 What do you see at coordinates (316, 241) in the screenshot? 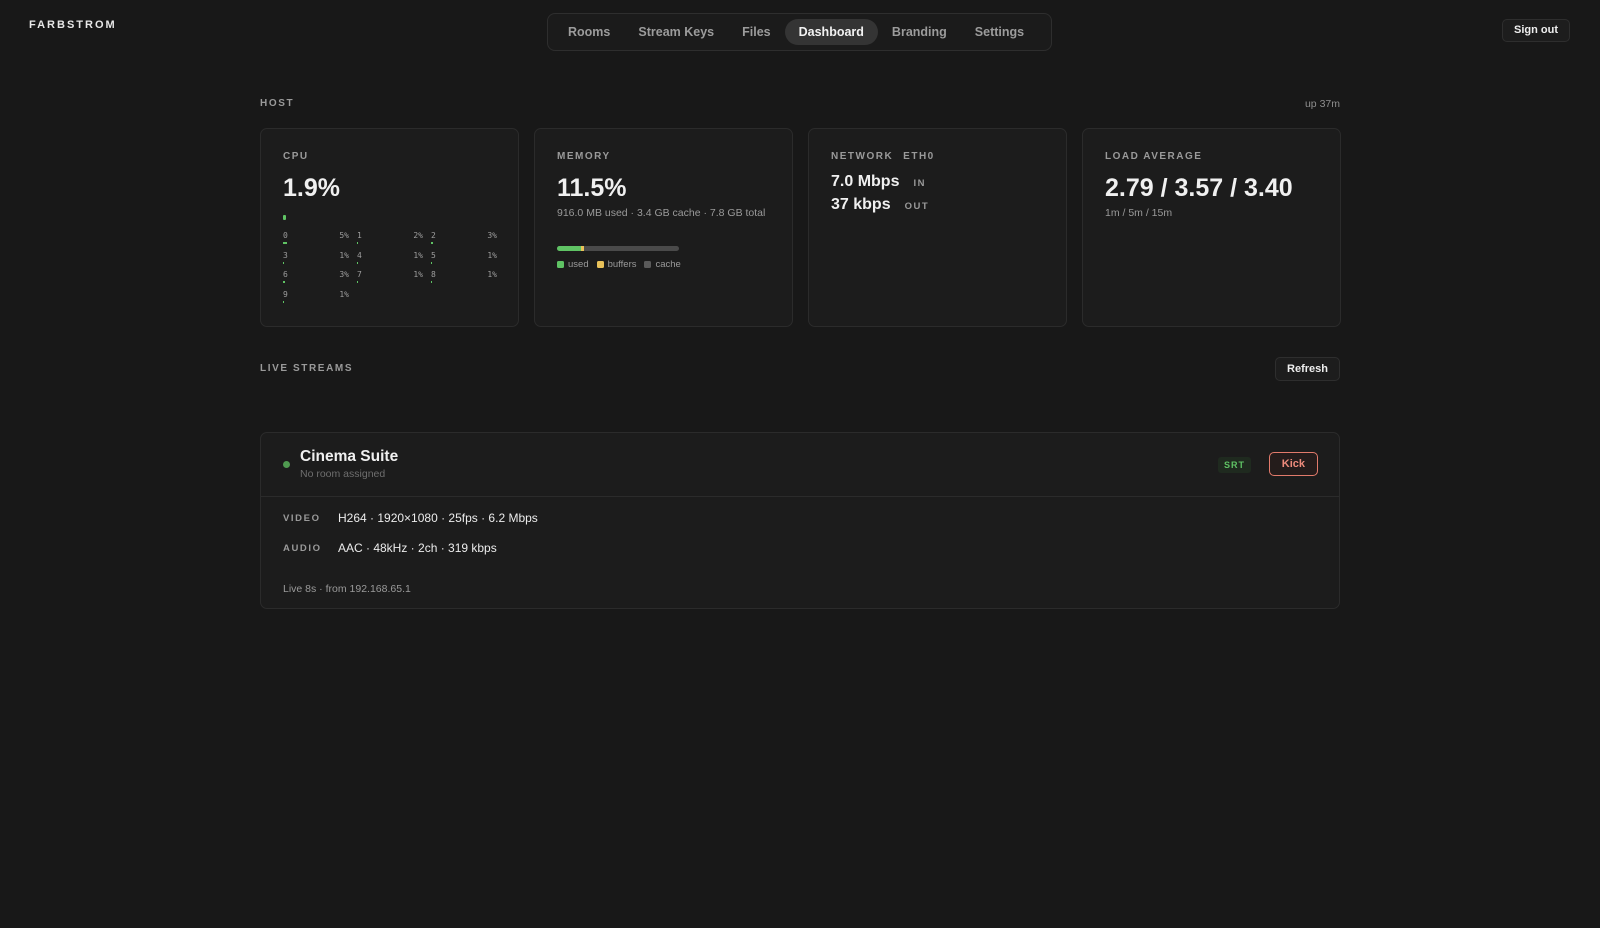
I see `cpu-core: 0 5%` at bounding box center [316, 241].